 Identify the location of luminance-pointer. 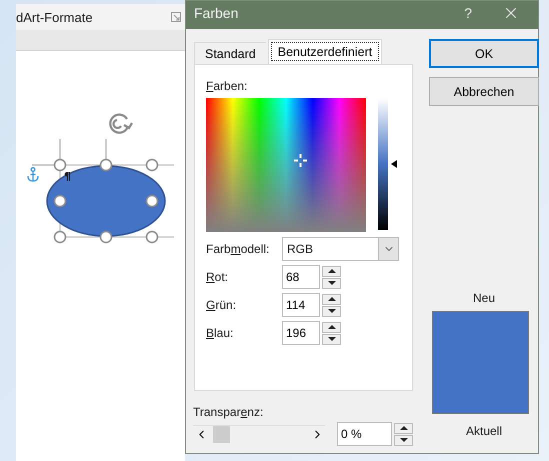
(394, 164).